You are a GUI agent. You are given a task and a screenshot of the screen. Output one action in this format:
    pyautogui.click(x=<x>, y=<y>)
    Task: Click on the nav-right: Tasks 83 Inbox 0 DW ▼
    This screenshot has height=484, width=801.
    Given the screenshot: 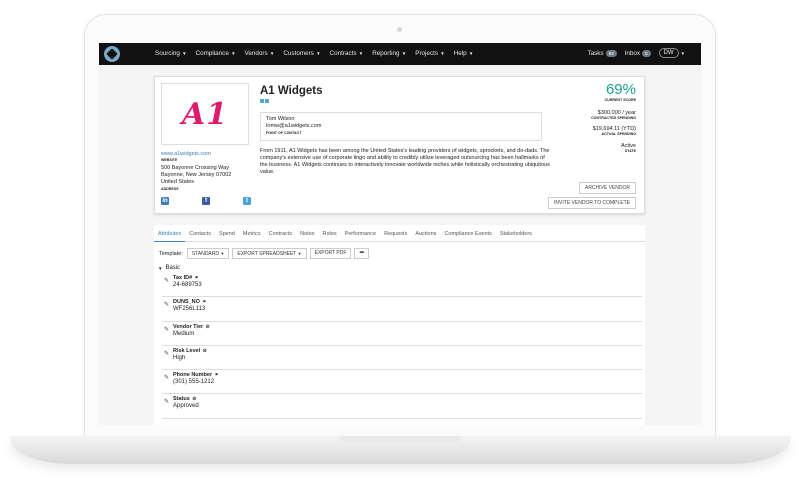 What is the action you would take?
    pyautogui.click(x=636, y=53)
    